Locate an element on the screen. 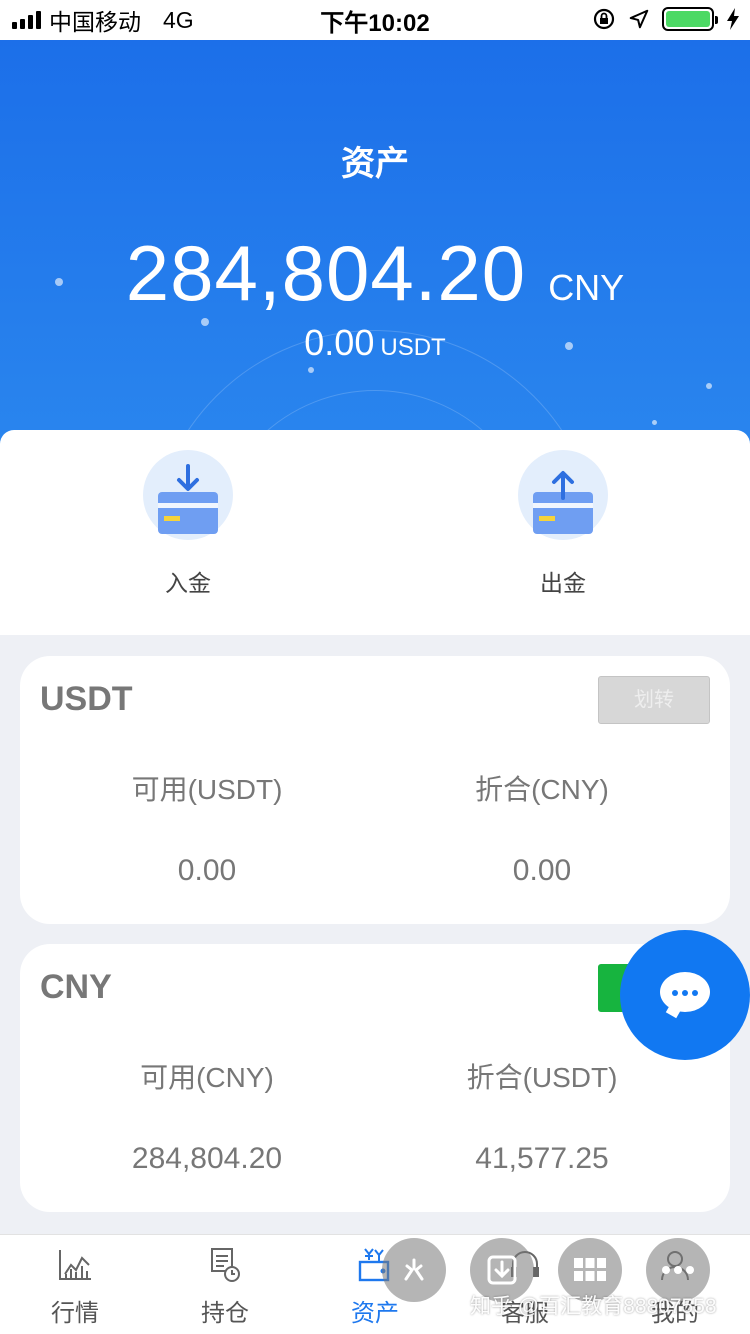 The image size is (750, 1334). withdraw-button: 出金 is located at coordinates (563, 524).